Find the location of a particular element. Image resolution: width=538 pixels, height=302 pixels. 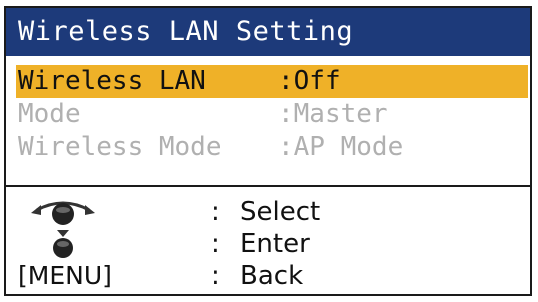

help-row-enter: : Enter is located at coordinates (268, 244).